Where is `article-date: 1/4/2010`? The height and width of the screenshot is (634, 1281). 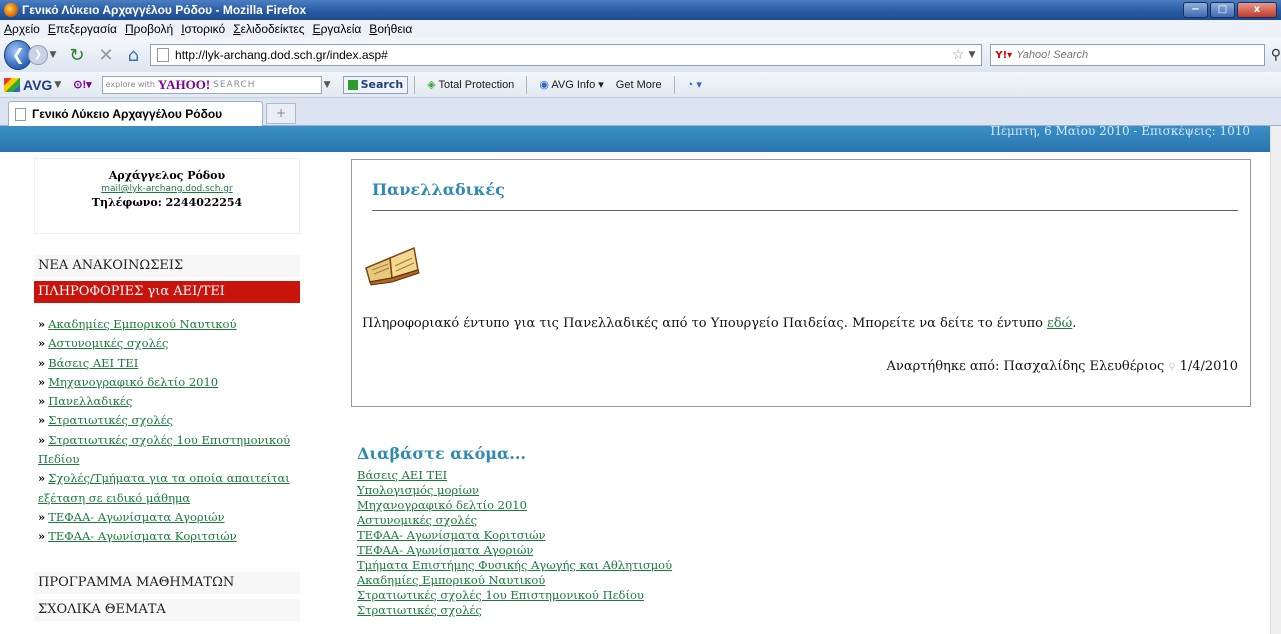 article-date: 1/4/2010 is located at coordinates (1208, 366).